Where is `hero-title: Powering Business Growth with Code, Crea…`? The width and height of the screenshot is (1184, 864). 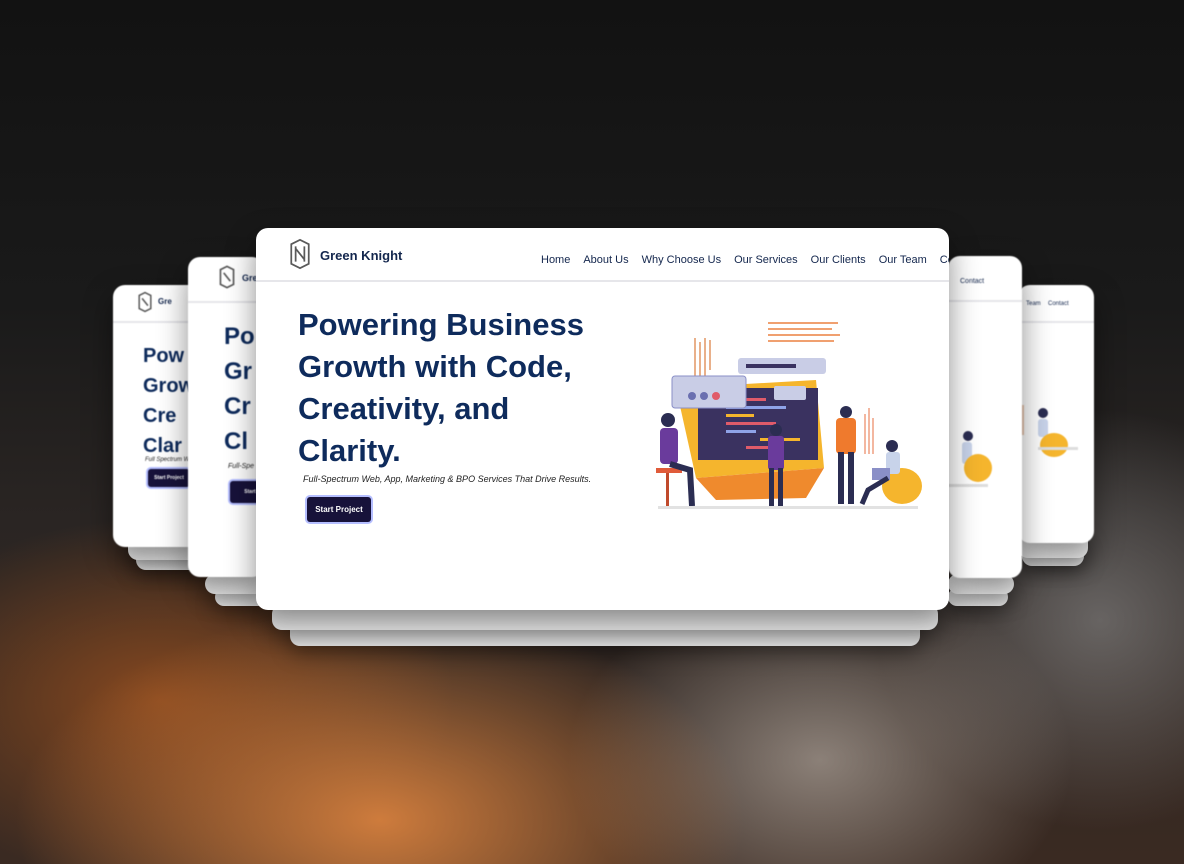
hero-title: Powering Business Growth with Code, Crea… is located at coordinates (441, 387).